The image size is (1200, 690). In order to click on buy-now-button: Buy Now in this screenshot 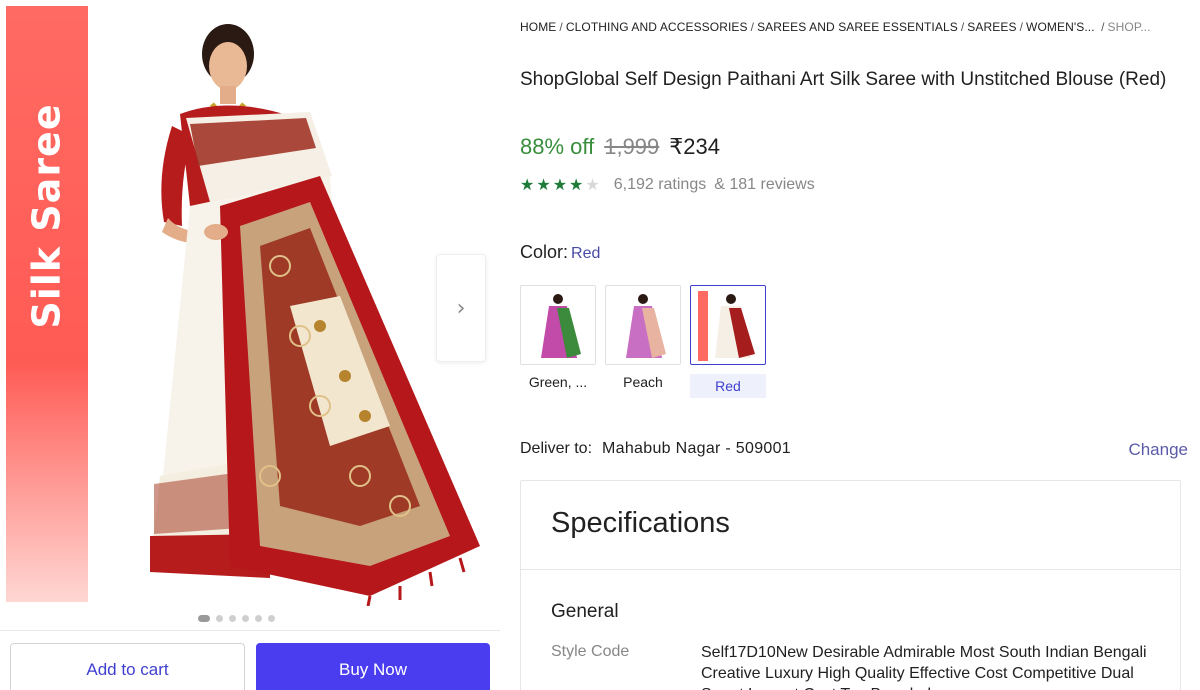, I will do `click(373, 666)`.